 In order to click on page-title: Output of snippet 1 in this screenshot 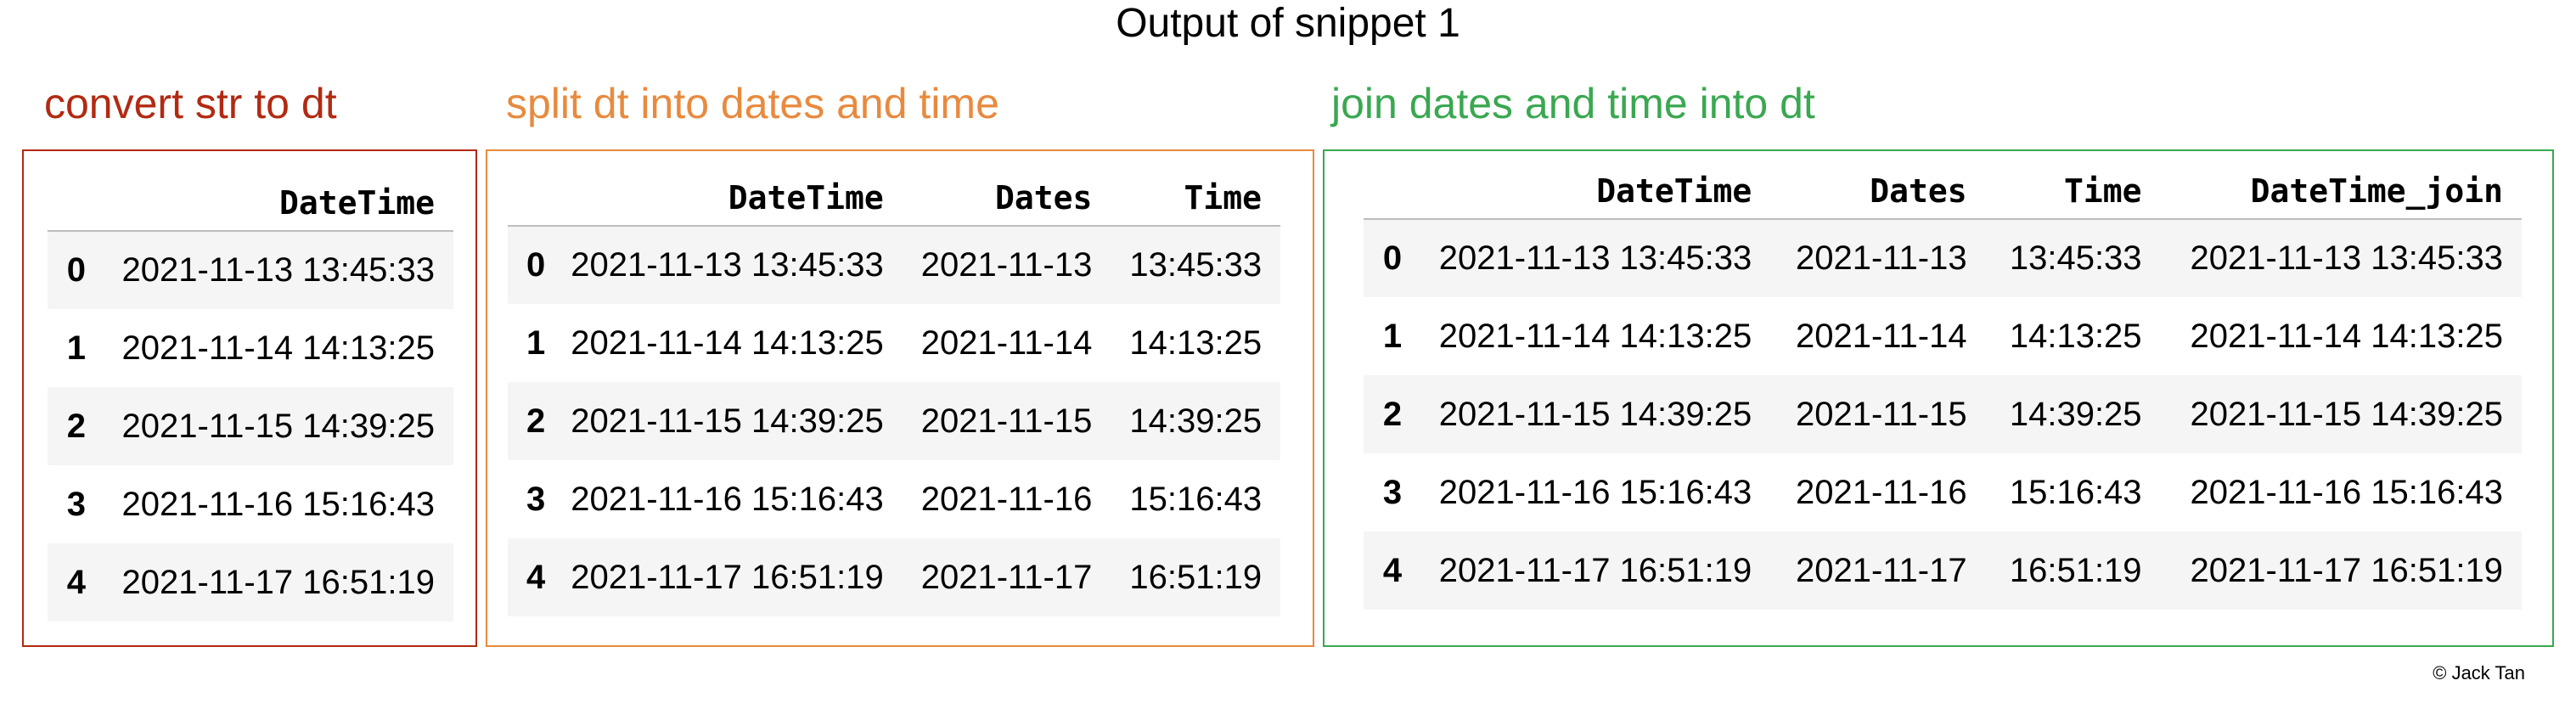, I will do `click(1288, 23)`.